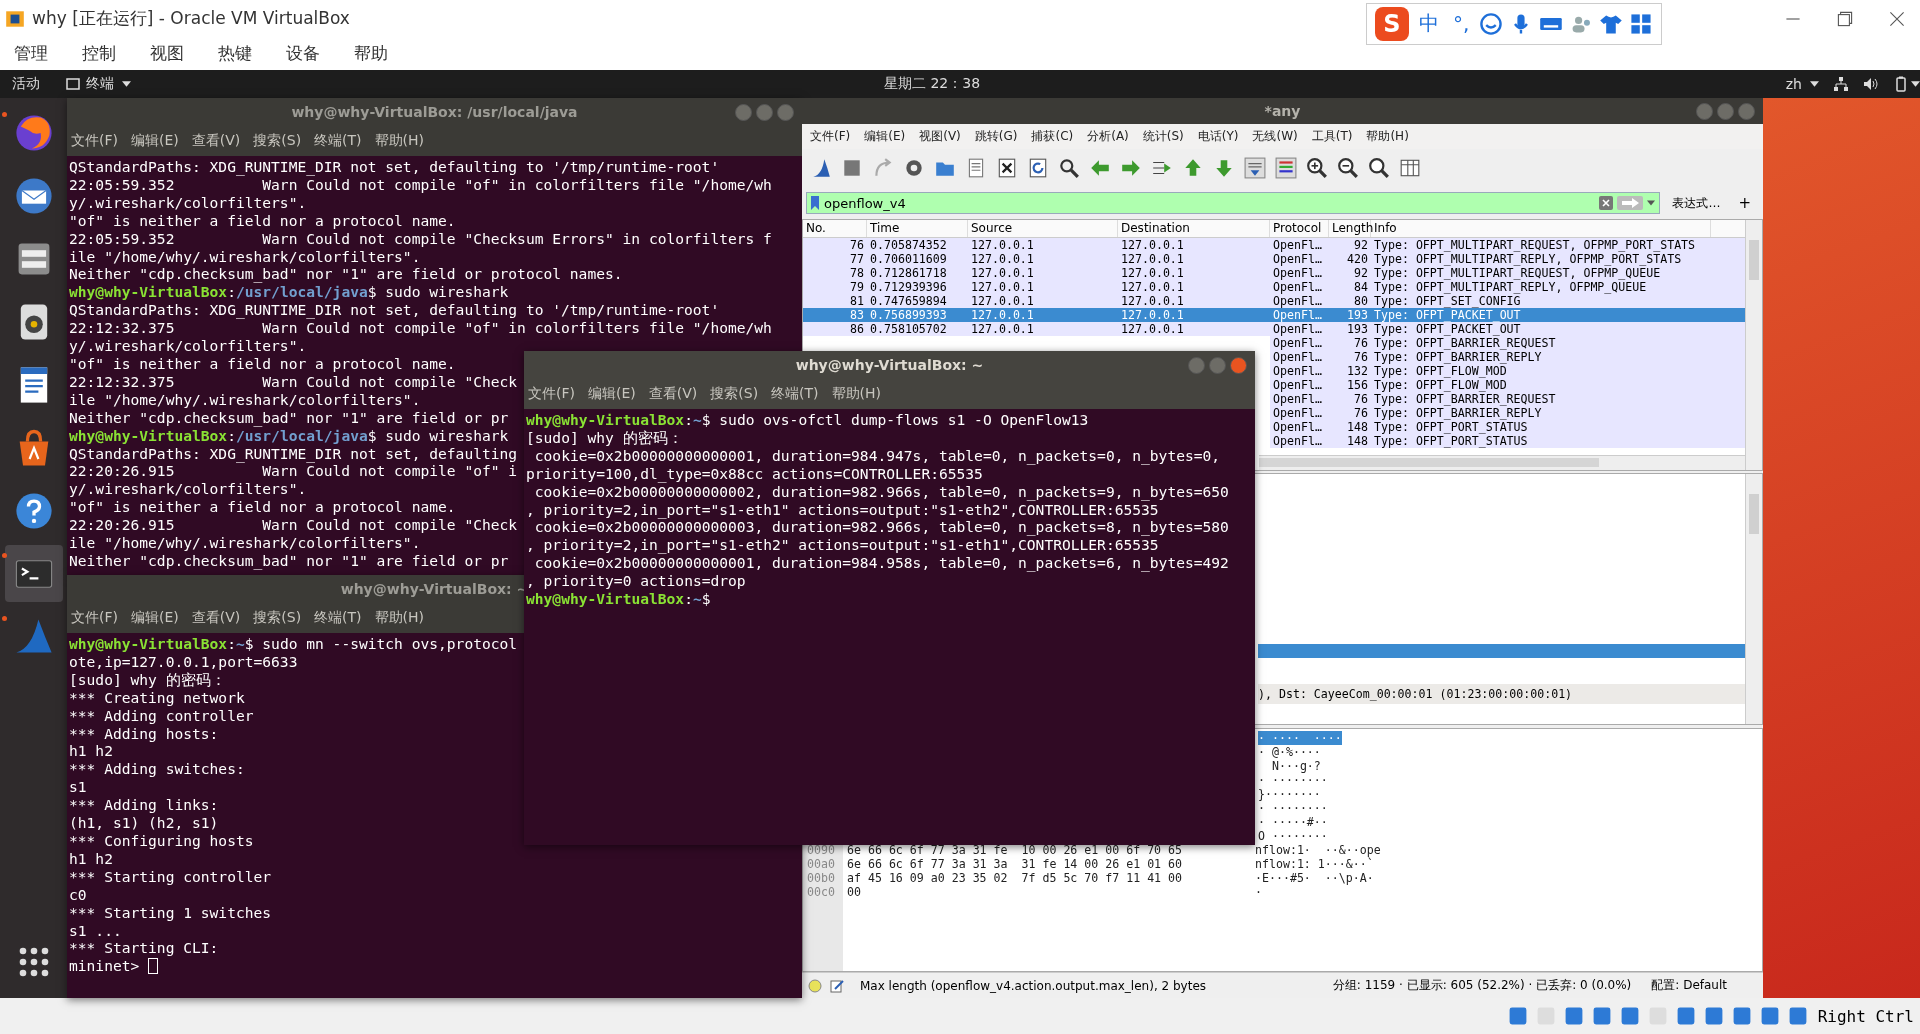 Image resolution: width=1920 pixels, height=1034 pixels. What do you see at coordinates (1428, 23) in the screenshot?
I see `input-mode-toggle: 中` at bounding box center [1428, 23].